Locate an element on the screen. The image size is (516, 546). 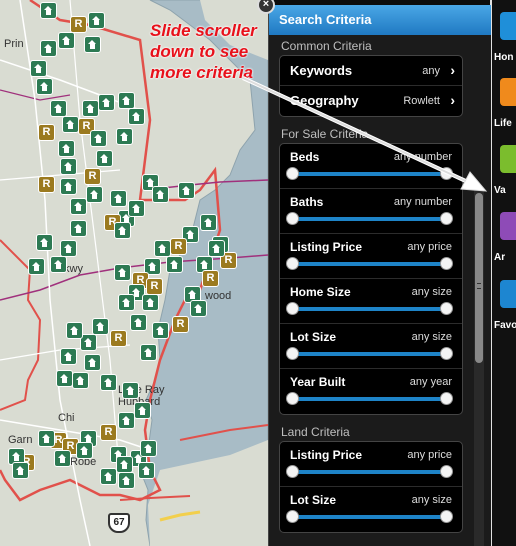
panel-scrollbar is located at coordinates (479, 365).